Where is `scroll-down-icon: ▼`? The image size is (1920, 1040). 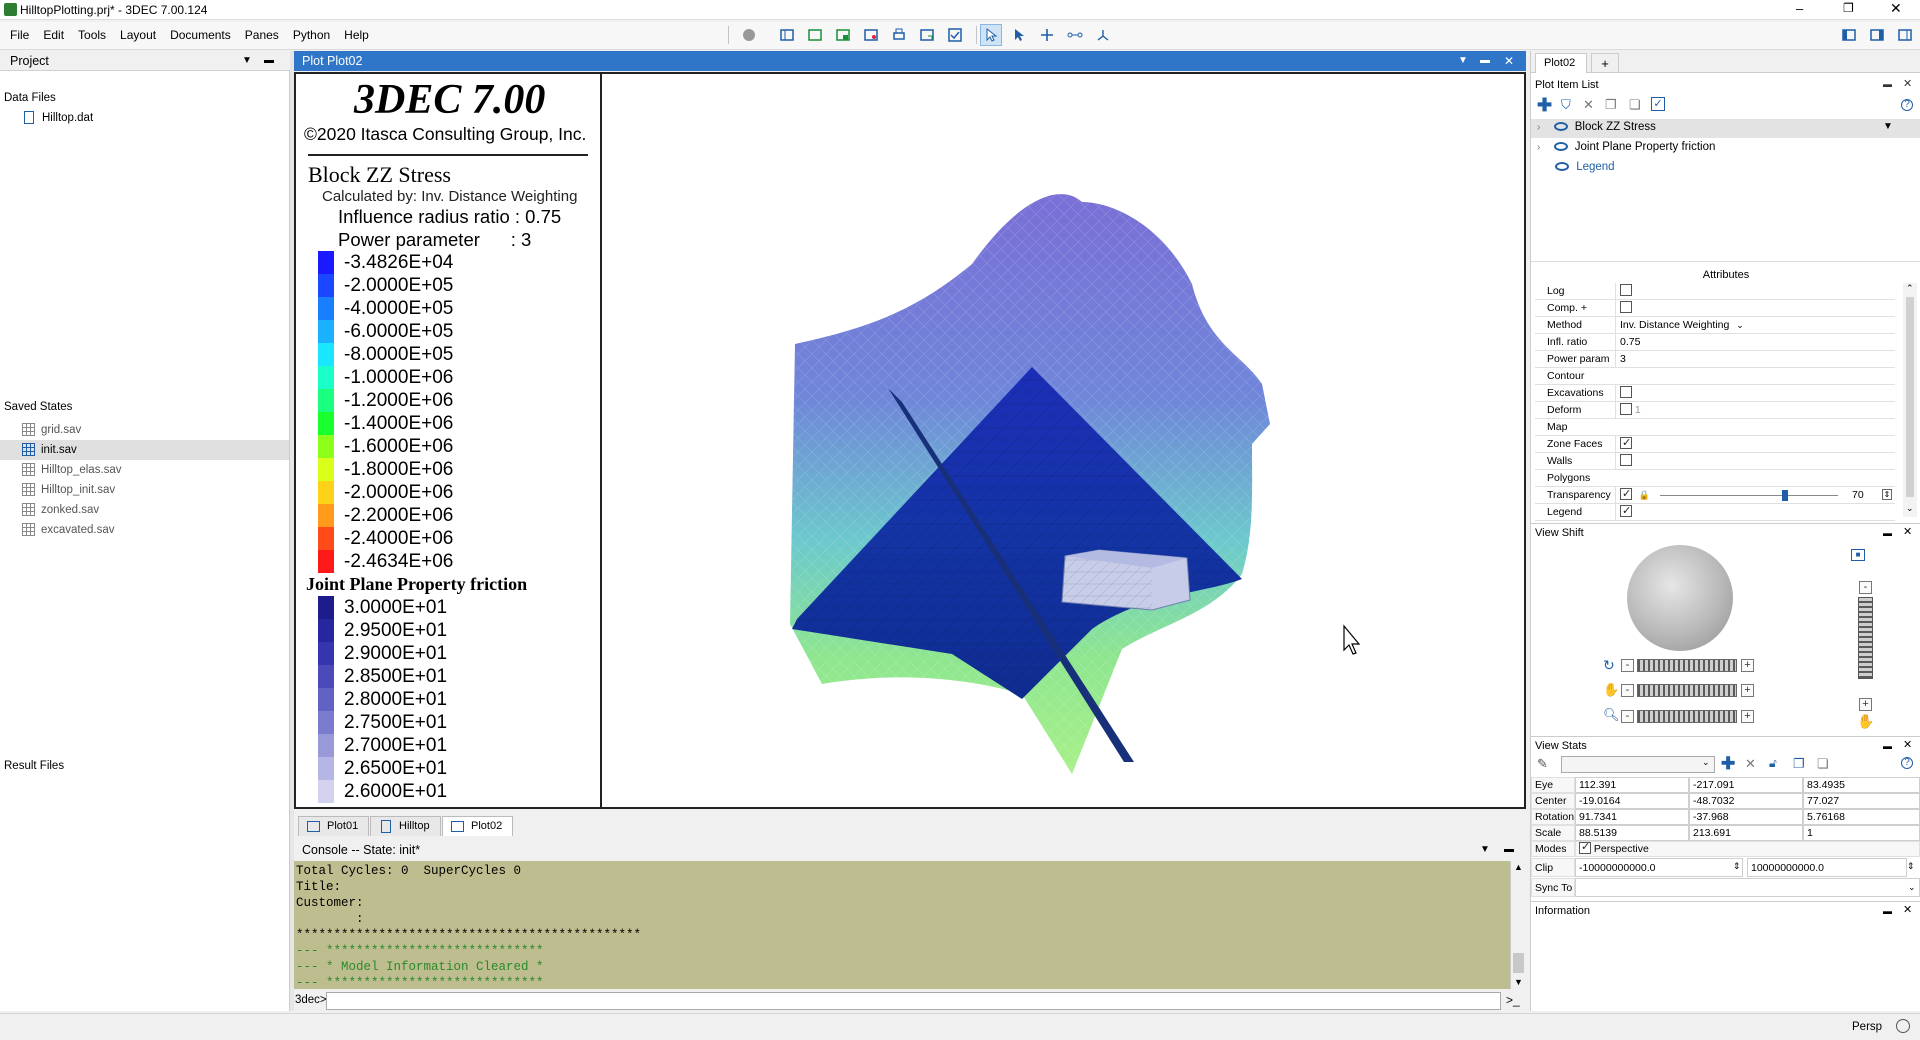 scroll-down-icon: ▼ is located at coordinates (1518, 982).